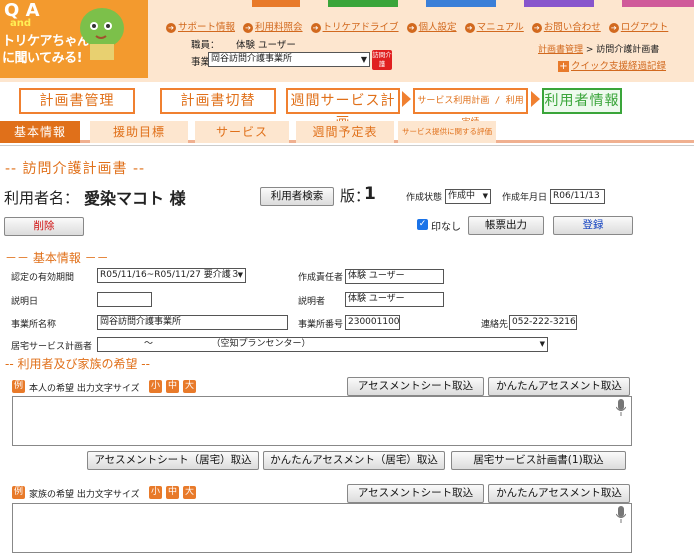  Describe the element at coordinates (84, 495) in the screenshot. I see `family-wish-label: 家族の希望 出力文字サイズ` at that location.